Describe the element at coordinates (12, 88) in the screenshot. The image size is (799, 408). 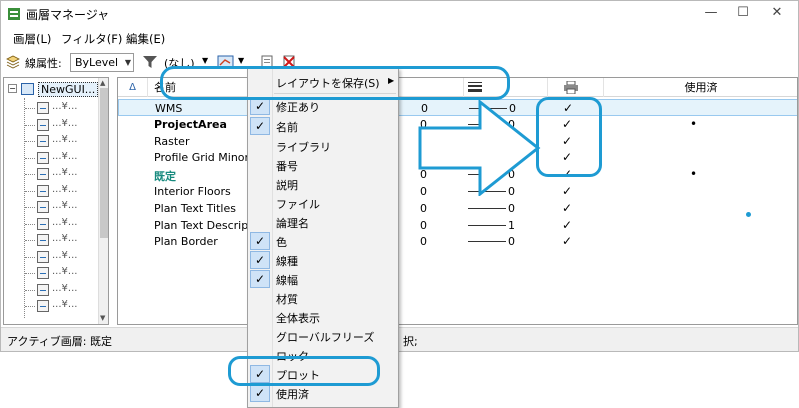
I see `collapse-toggle-icon: −` at that location.